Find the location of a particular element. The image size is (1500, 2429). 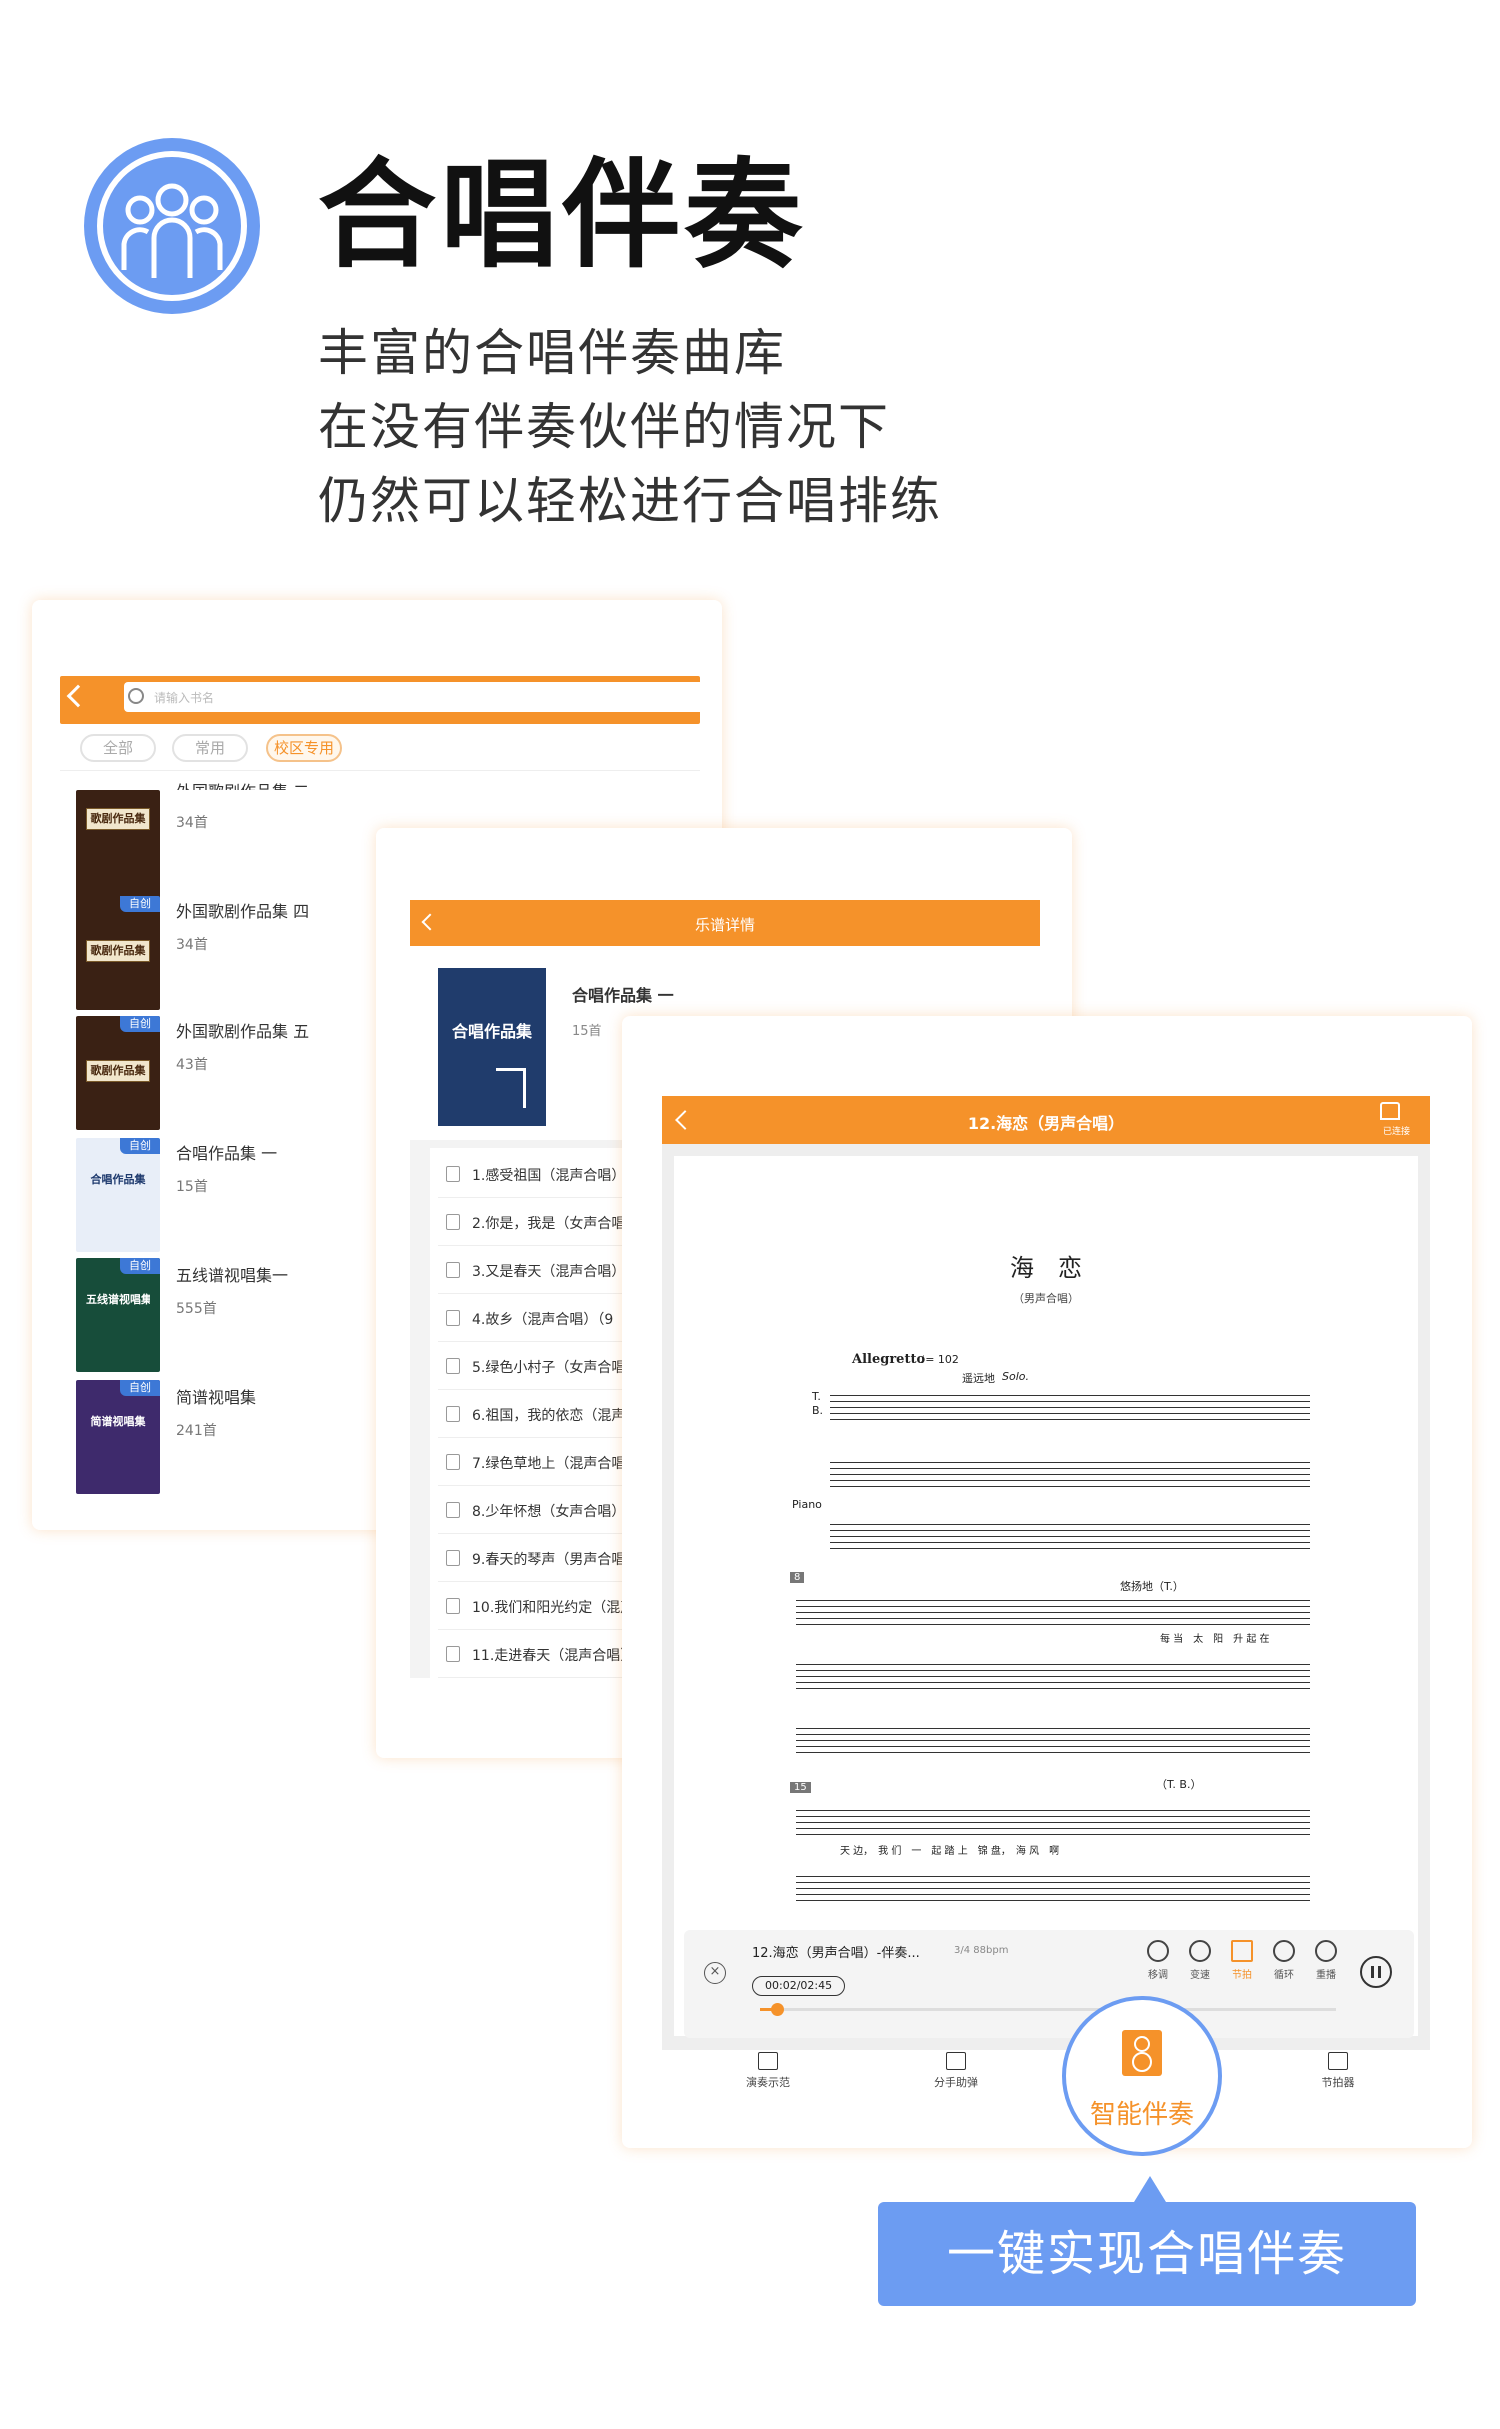

track-row: 8.少年怀想（女声合唱） is located at coordinates (533, 1510).